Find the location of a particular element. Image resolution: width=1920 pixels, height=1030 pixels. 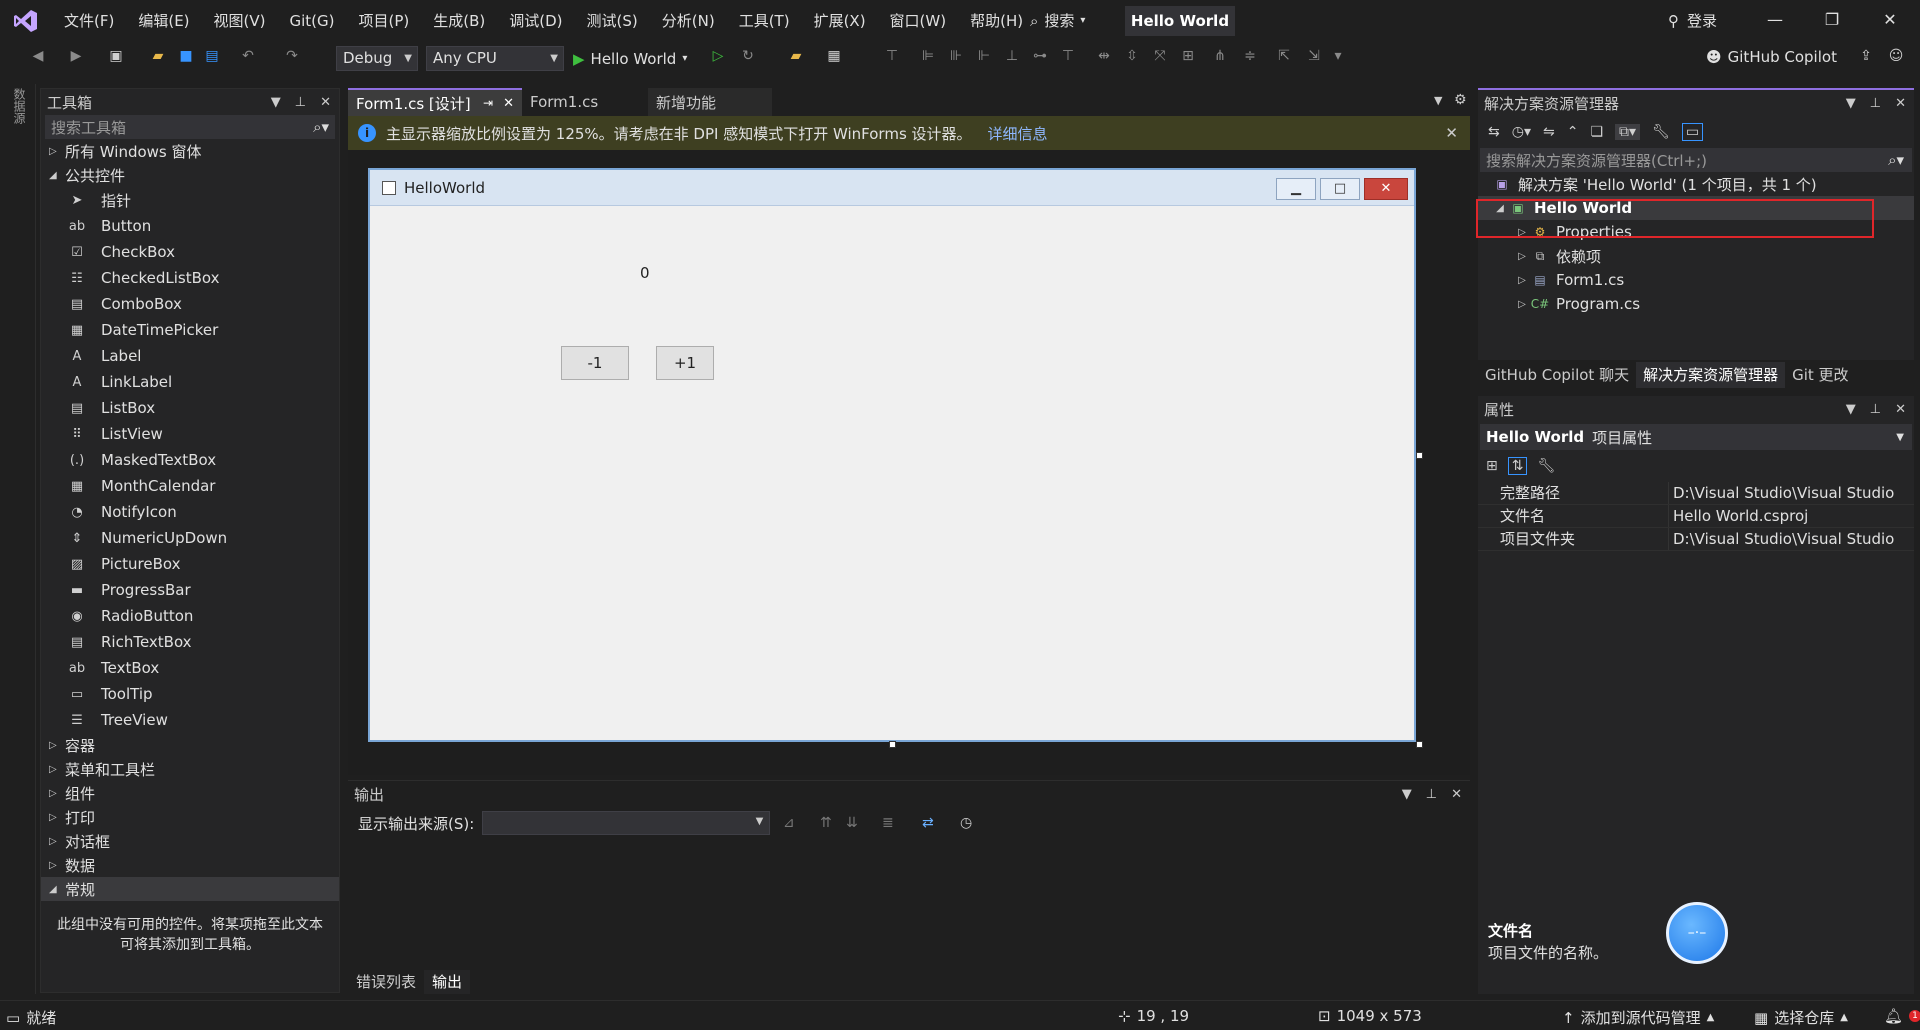

make-same-height-icon: ⇳ is located at coordinates (1132, 58).